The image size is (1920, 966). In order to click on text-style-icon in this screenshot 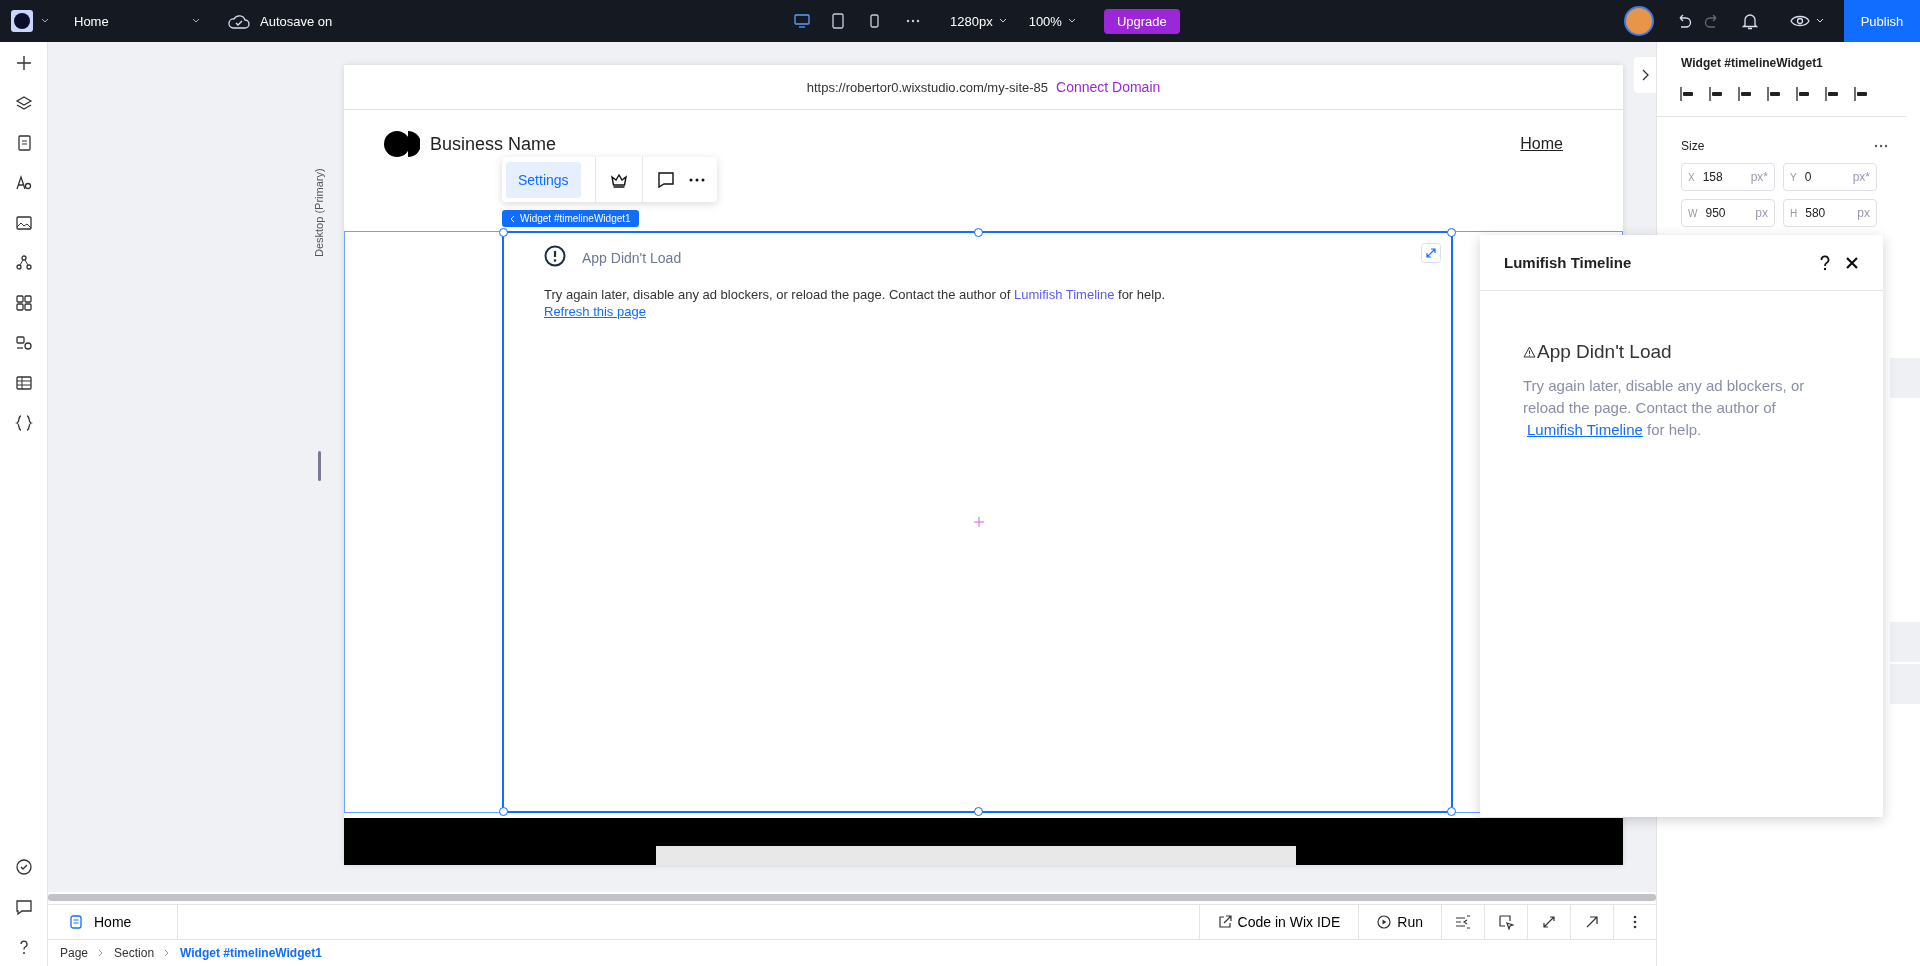, I will do `click(23, 183)`.